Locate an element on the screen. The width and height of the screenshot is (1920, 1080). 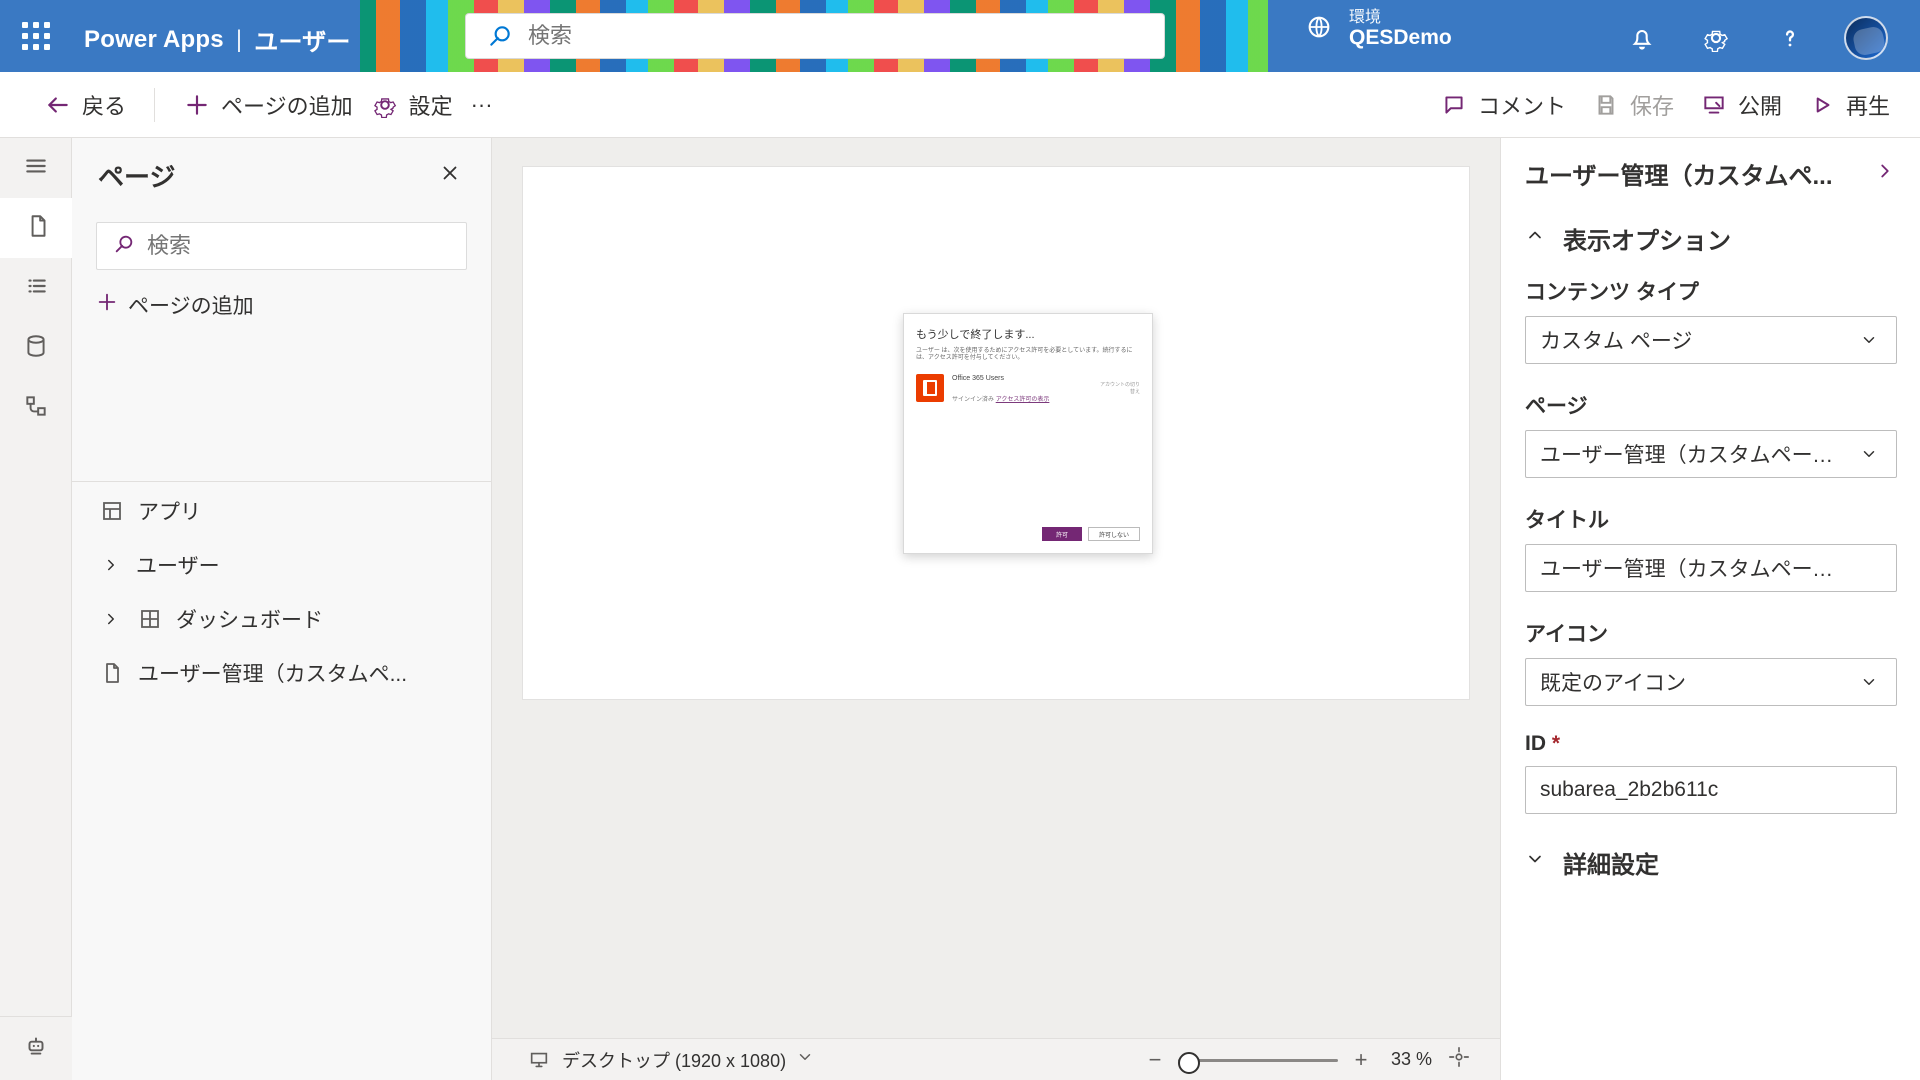
rail-menu-button is located at coordinates (36, 168).